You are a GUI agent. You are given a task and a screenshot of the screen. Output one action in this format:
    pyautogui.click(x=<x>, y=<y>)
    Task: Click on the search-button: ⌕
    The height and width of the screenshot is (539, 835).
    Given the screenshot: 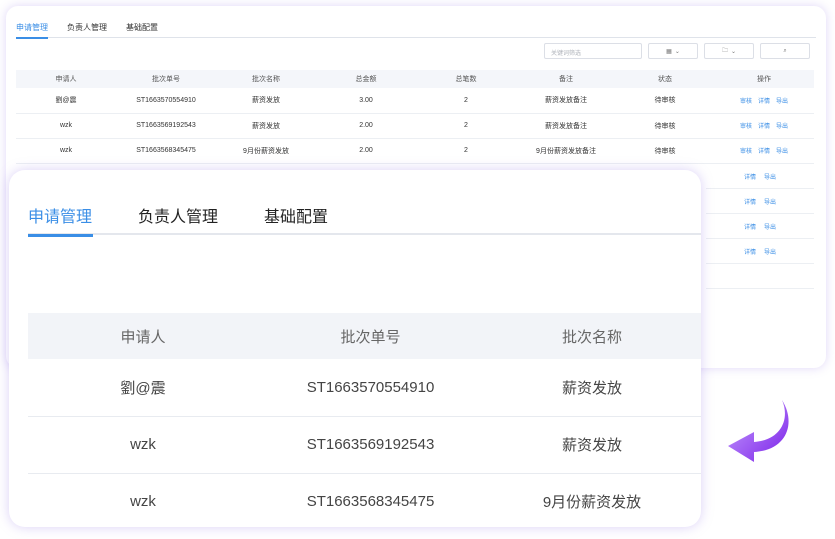 What is the action you would take?
    pyautogui.click(x=785, y=51)
    